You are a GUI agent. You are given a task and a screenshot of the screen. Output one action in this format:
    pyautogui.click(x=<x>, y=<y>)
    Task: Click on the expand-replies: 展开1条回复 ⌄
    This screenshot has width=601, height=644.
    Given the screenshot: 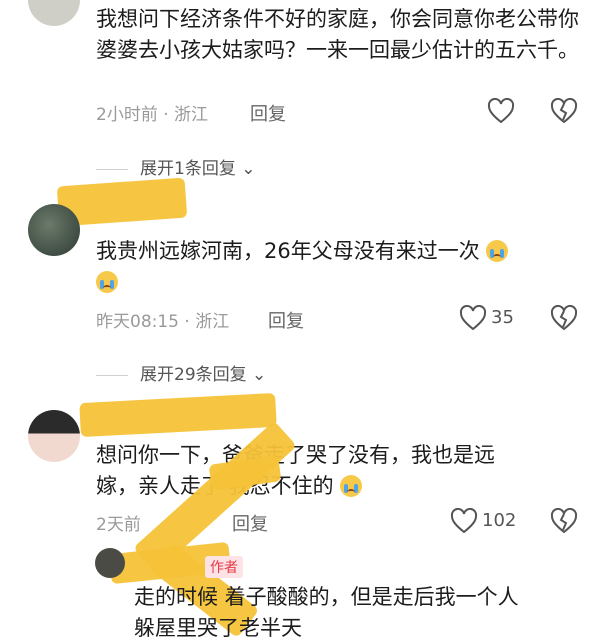 What is the action you would take?
    pyautogui.click(x=175, y=166)
    